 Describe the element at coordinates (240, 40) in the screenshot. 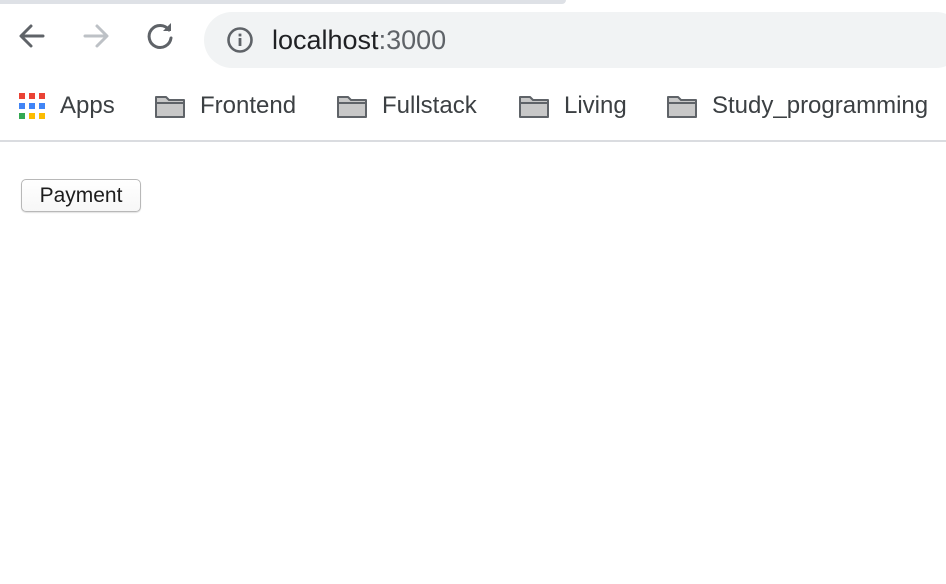

I see `info-icon` at that location.